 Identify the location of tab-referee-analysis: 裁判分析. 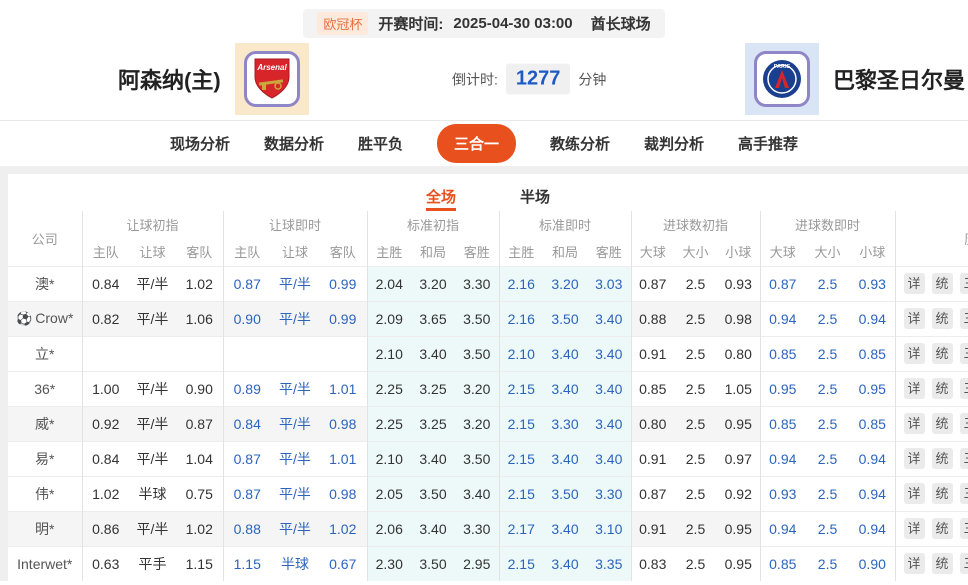
(674, 143).